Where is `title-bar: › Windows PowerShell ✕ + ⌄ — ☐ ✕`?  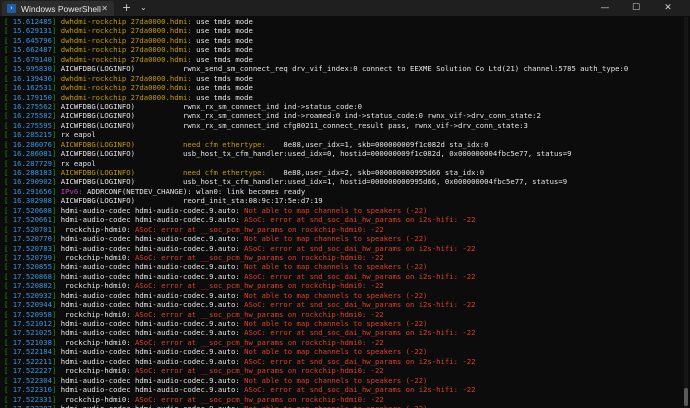
title-bar: › Windows PowerShell ✕ + ⌄ — ☐ ✕ is located at coordinates (345, 8).